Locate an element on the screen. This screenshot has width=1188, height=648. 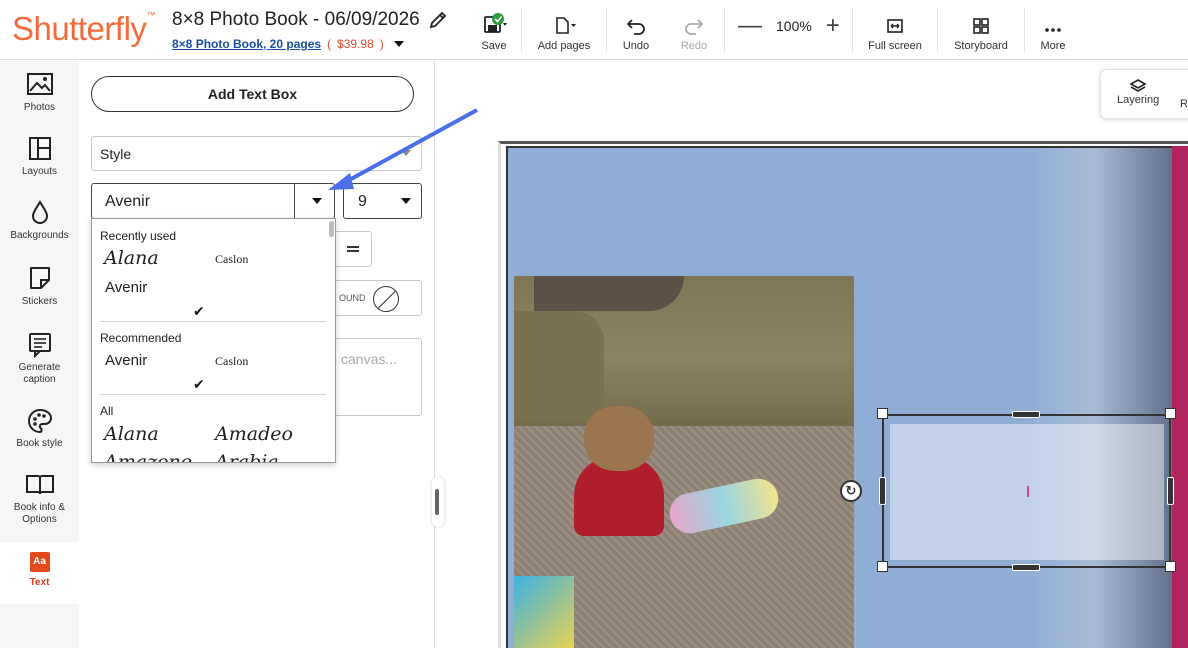
photo-couch-arm is located at coordinates (559, 366).